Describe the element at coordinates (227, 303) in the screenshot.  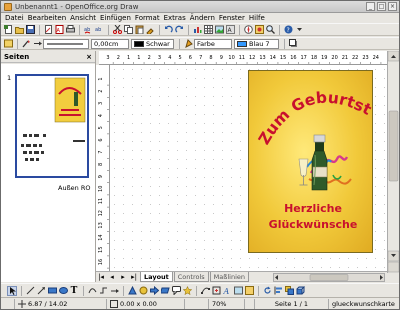
I see `zoom-level: 70%` at that location.